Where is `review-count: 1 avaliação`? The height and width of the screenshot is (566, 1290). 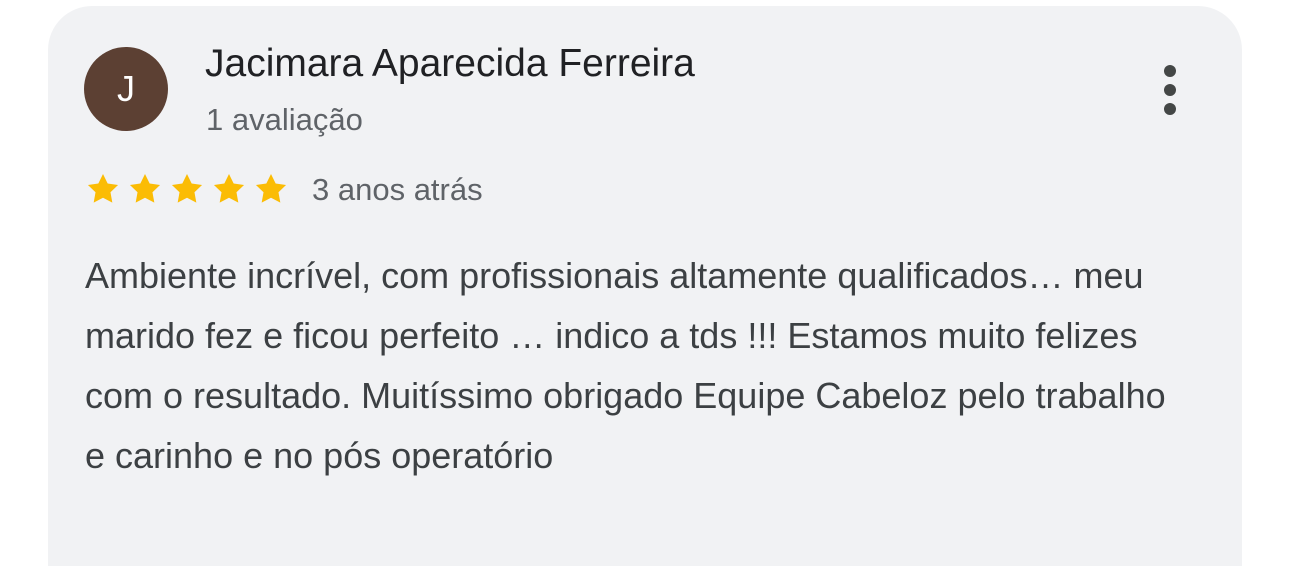
review-count: 1 avaliação is located at coordinates (284, 119).